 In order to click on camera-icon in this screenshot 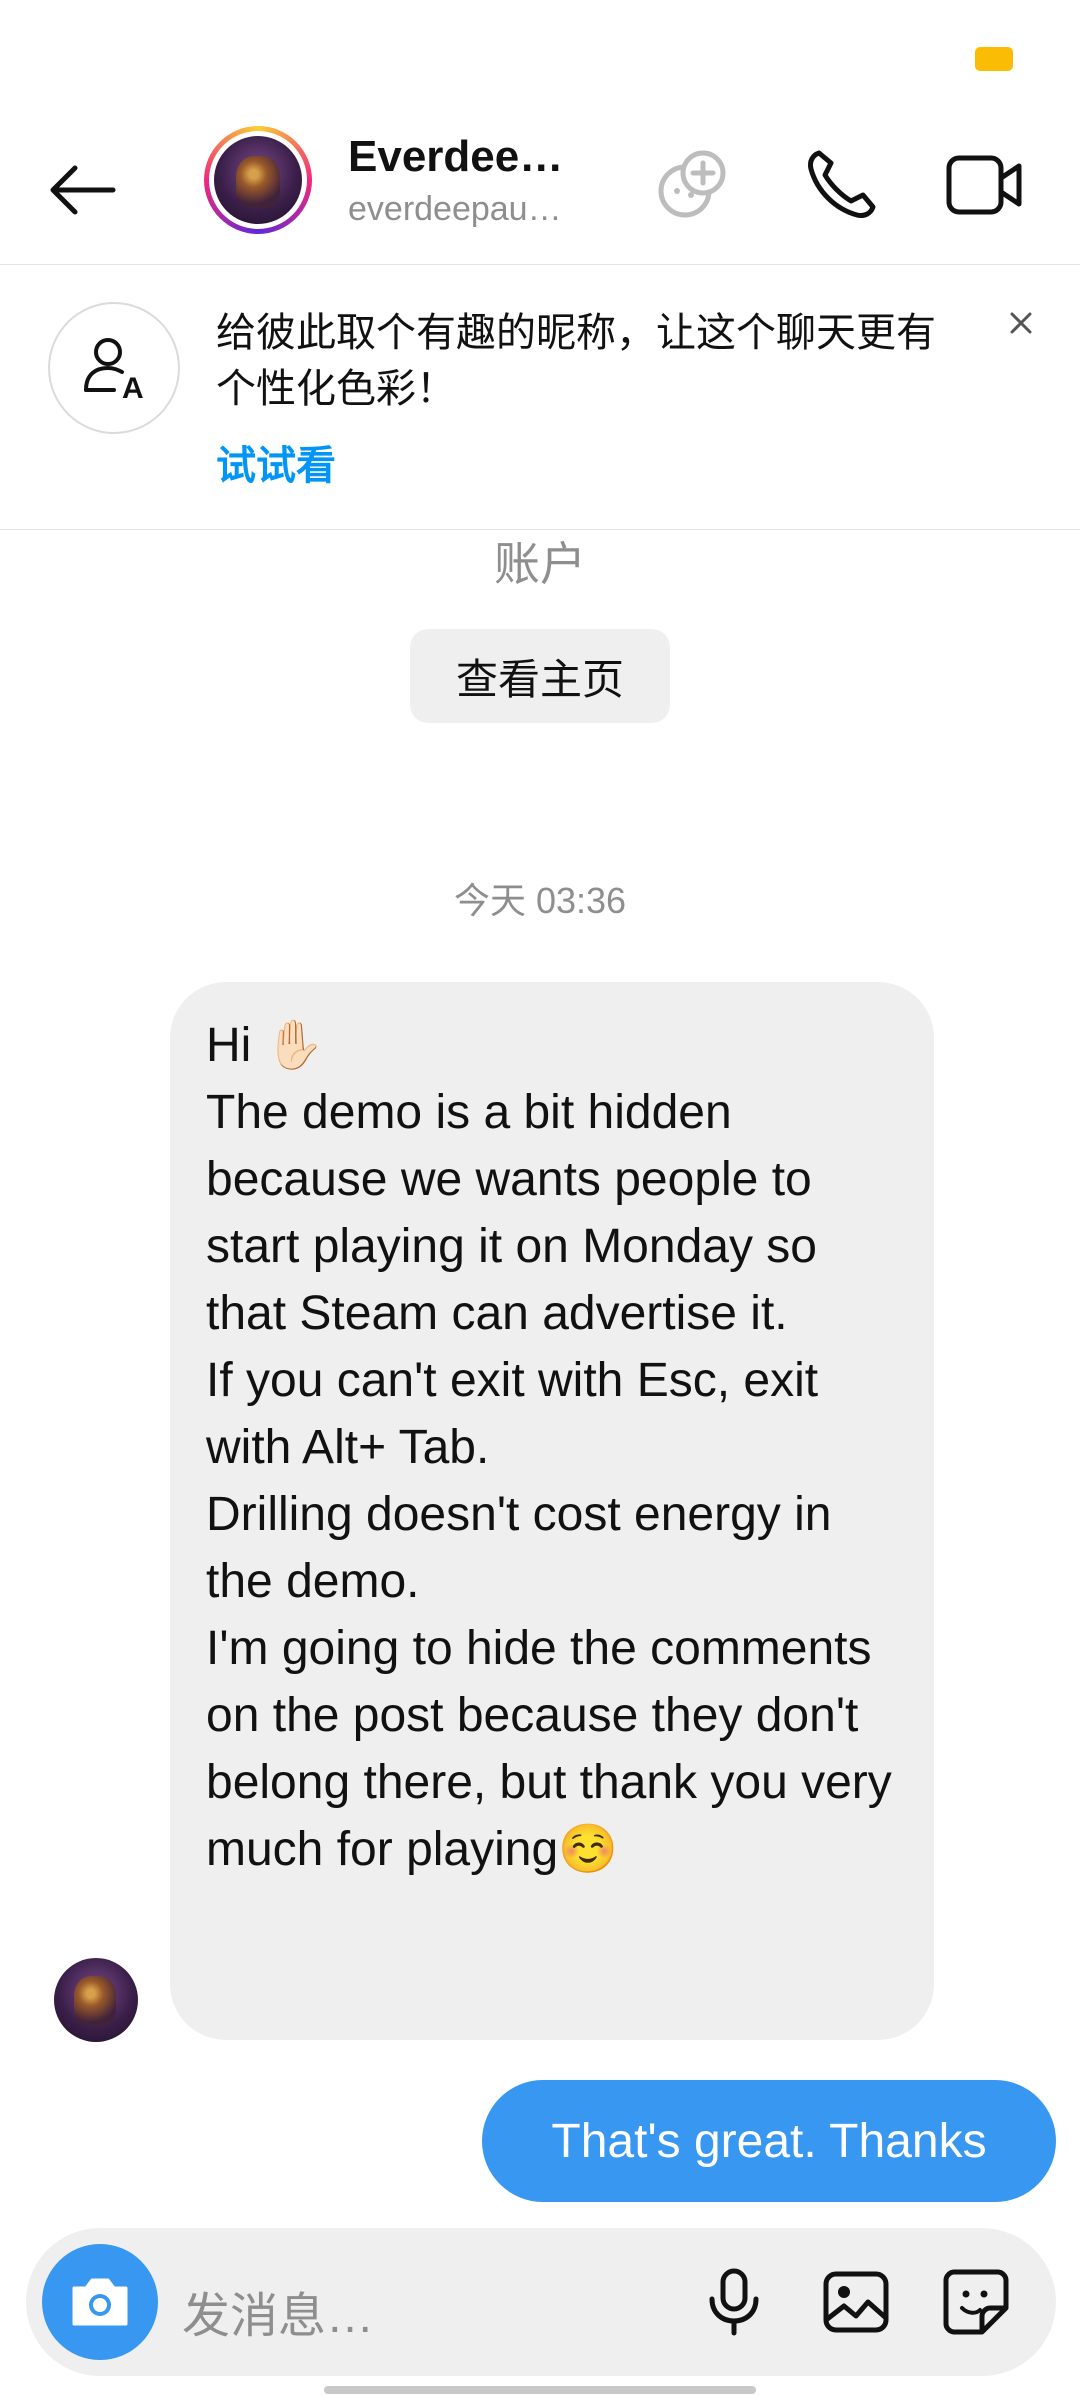, I will do `click(100, 2302)`.